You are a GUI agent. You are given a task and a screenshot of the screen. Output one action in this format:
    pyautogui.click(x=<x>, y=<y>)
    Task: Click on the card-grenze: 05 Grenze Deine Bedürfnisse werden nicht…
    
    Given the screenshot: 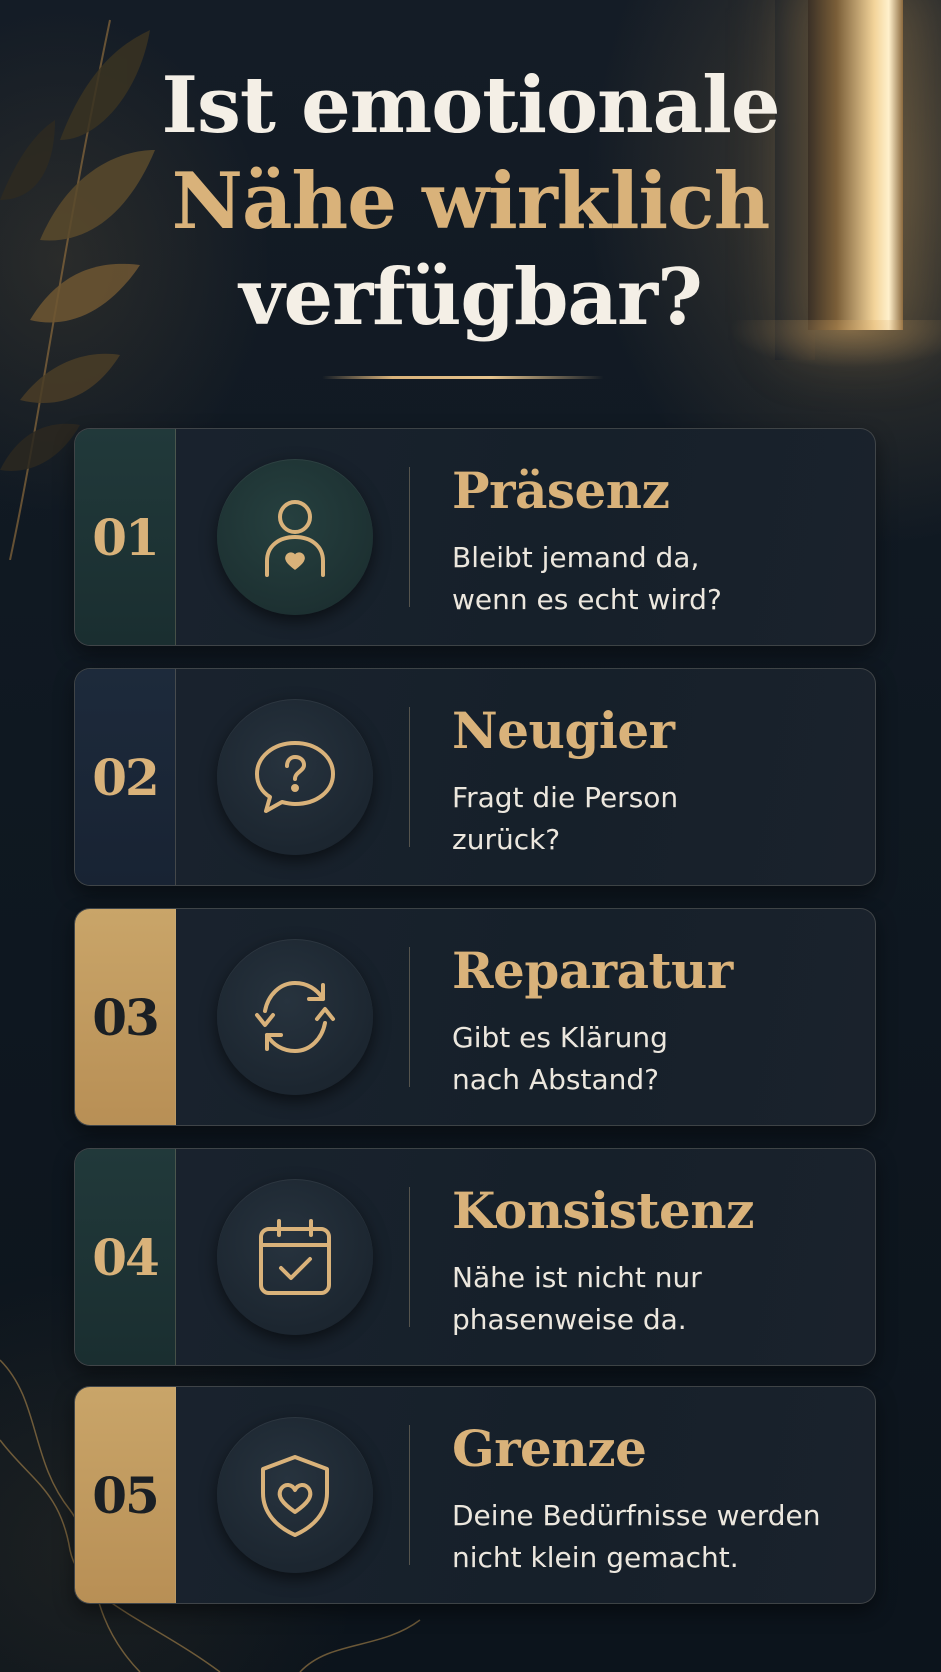 What is the action you would take?
    pyautogui.click(x=475, y=1495)
    